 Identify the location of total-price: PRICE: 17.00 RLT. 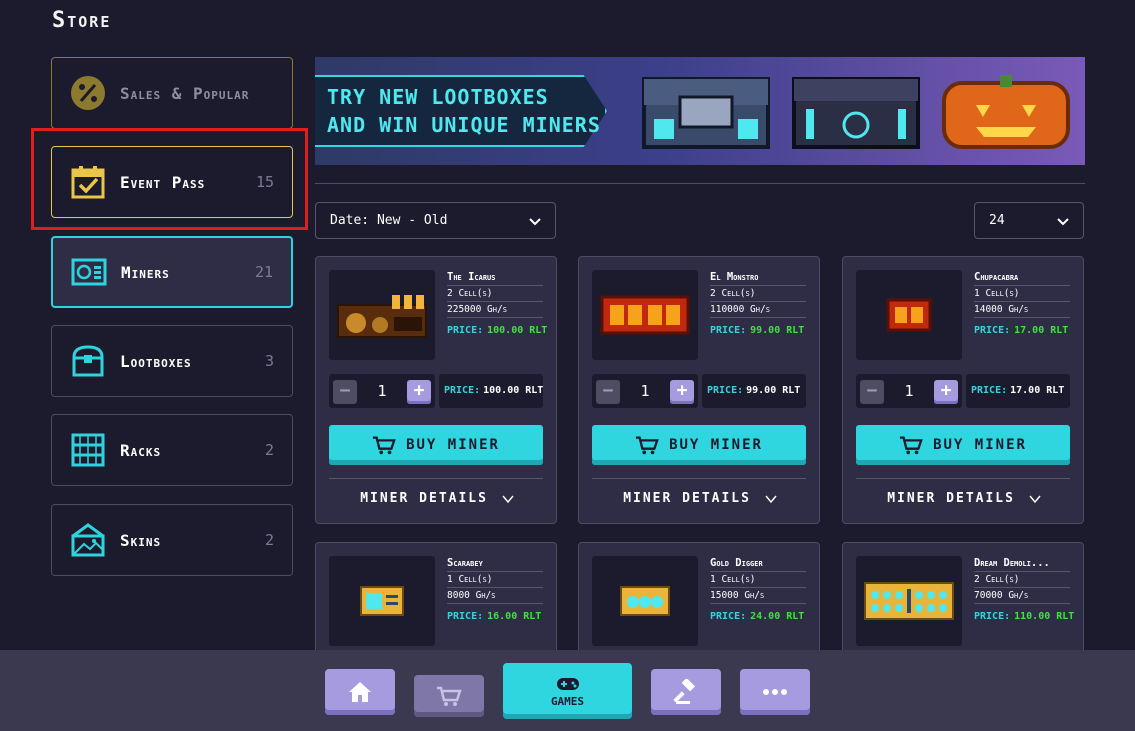
(1018, 391).